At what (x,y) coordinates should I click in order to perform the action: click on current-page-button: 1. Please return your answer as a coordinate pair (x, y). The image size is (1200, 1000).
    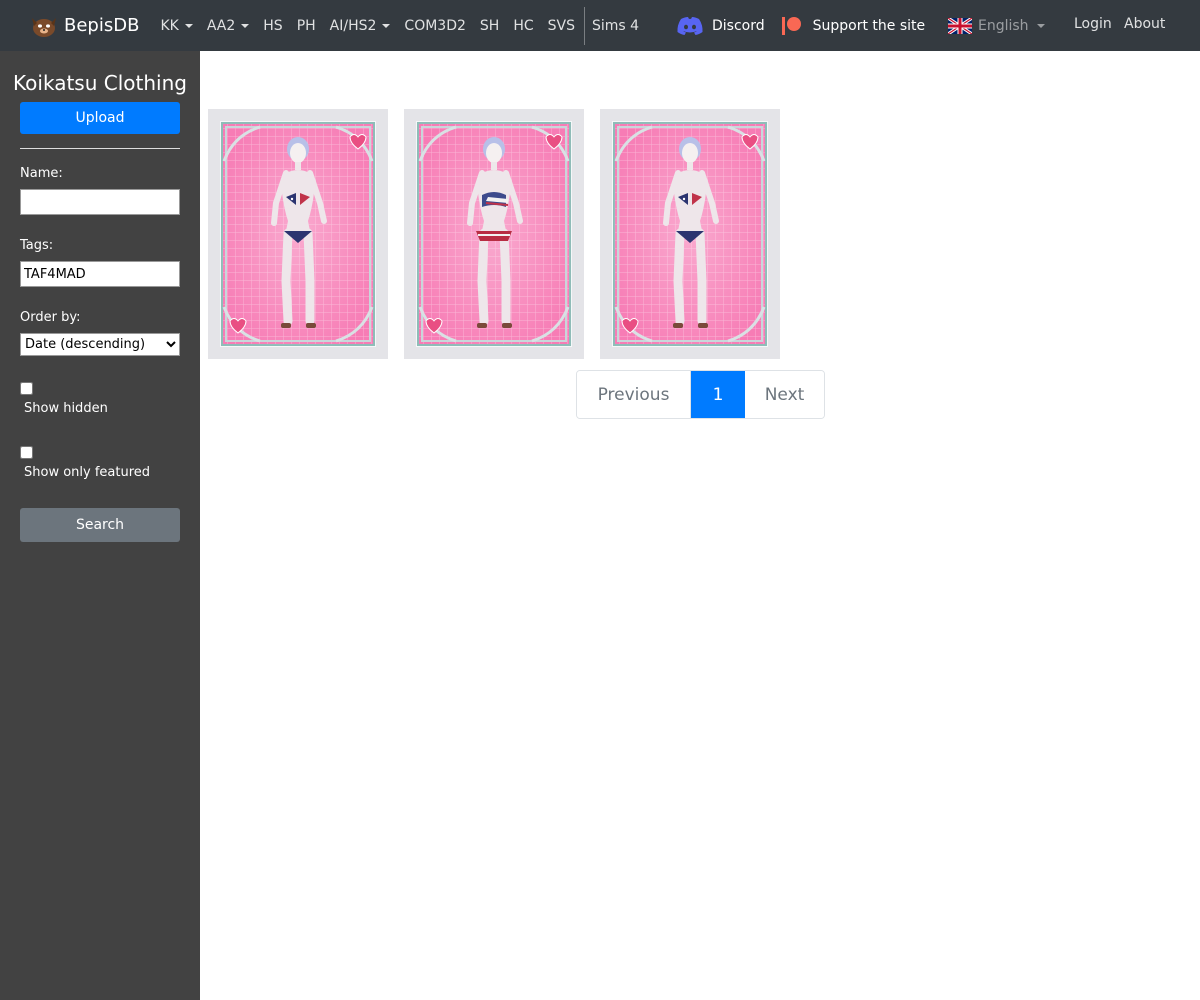
    Looking at the image, I should click on (718, 394).